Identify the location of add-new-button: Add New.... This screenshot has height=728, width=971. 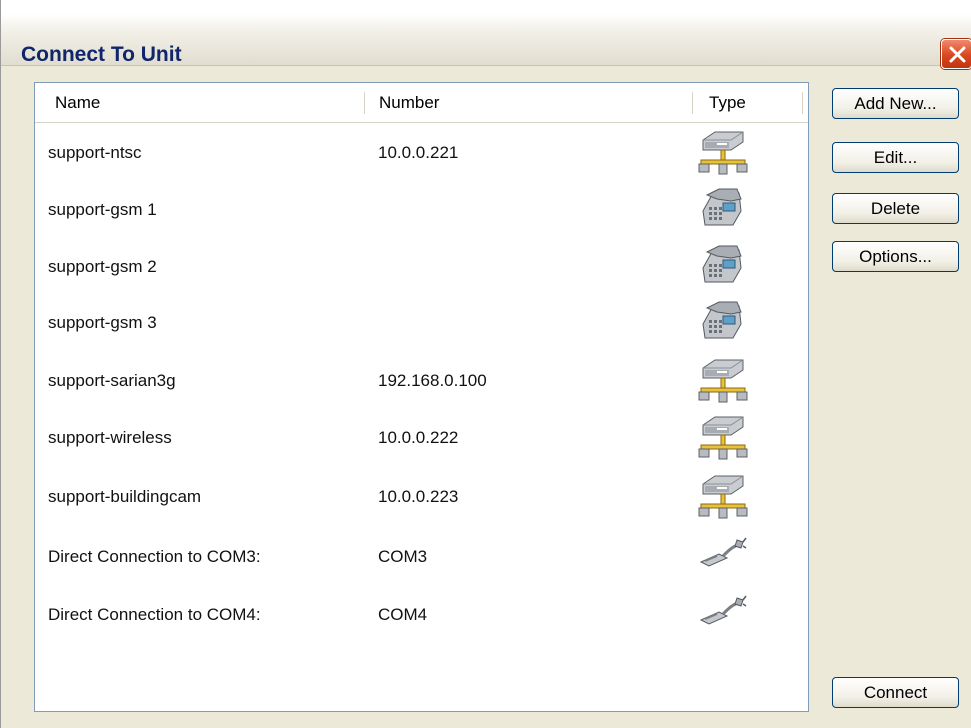
(895, 103).